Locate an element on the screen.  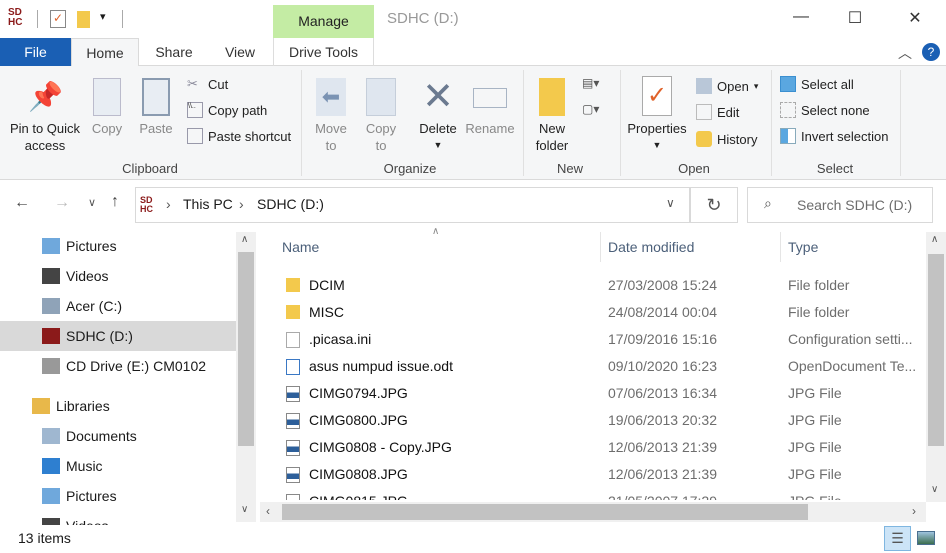
refresh-button: ↻ is located at coordinates (714, 205).